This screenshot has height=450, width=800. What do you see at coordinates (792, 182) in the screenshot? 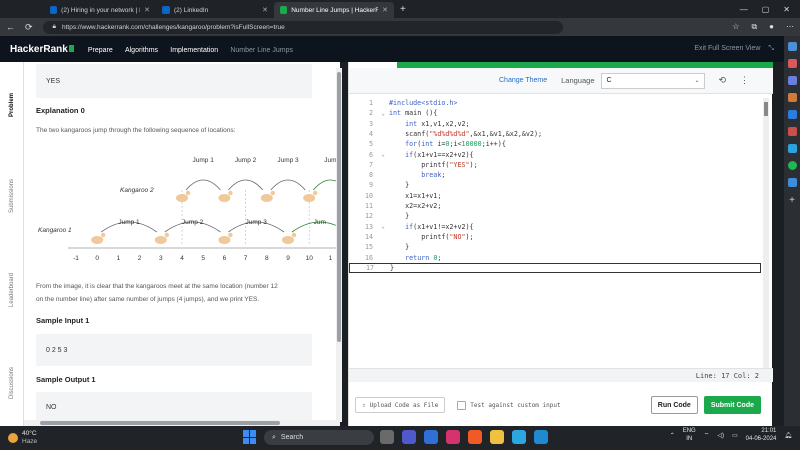
I see `copilot-icon` at bounding box center [792, 182].